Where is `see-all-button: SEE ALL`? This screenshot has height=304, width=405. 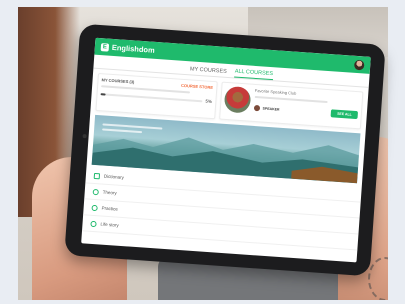
see-all-button: SEE ALL is located at coordinates (344, 114).